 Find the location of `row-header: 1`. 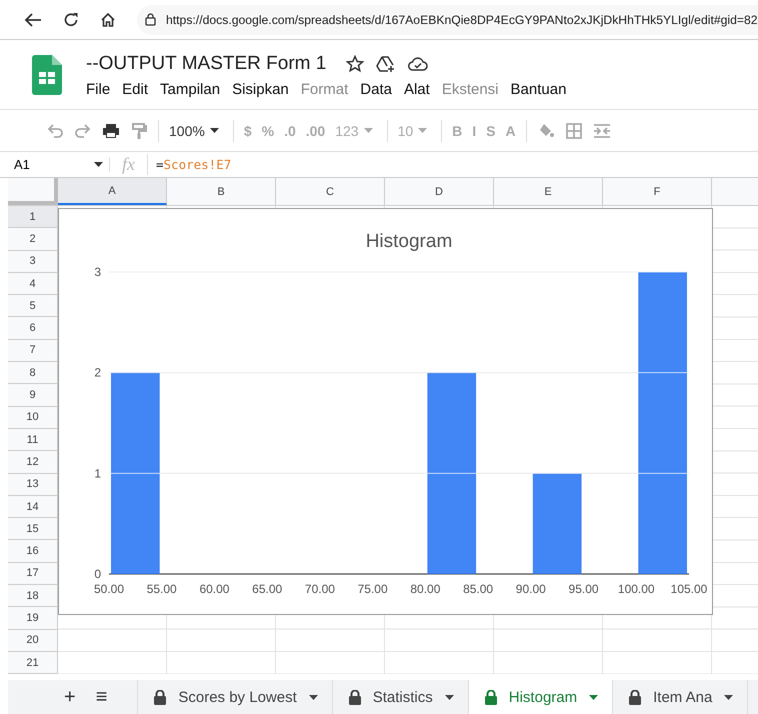

row-header: 1 is located at coordinates (33, 217).